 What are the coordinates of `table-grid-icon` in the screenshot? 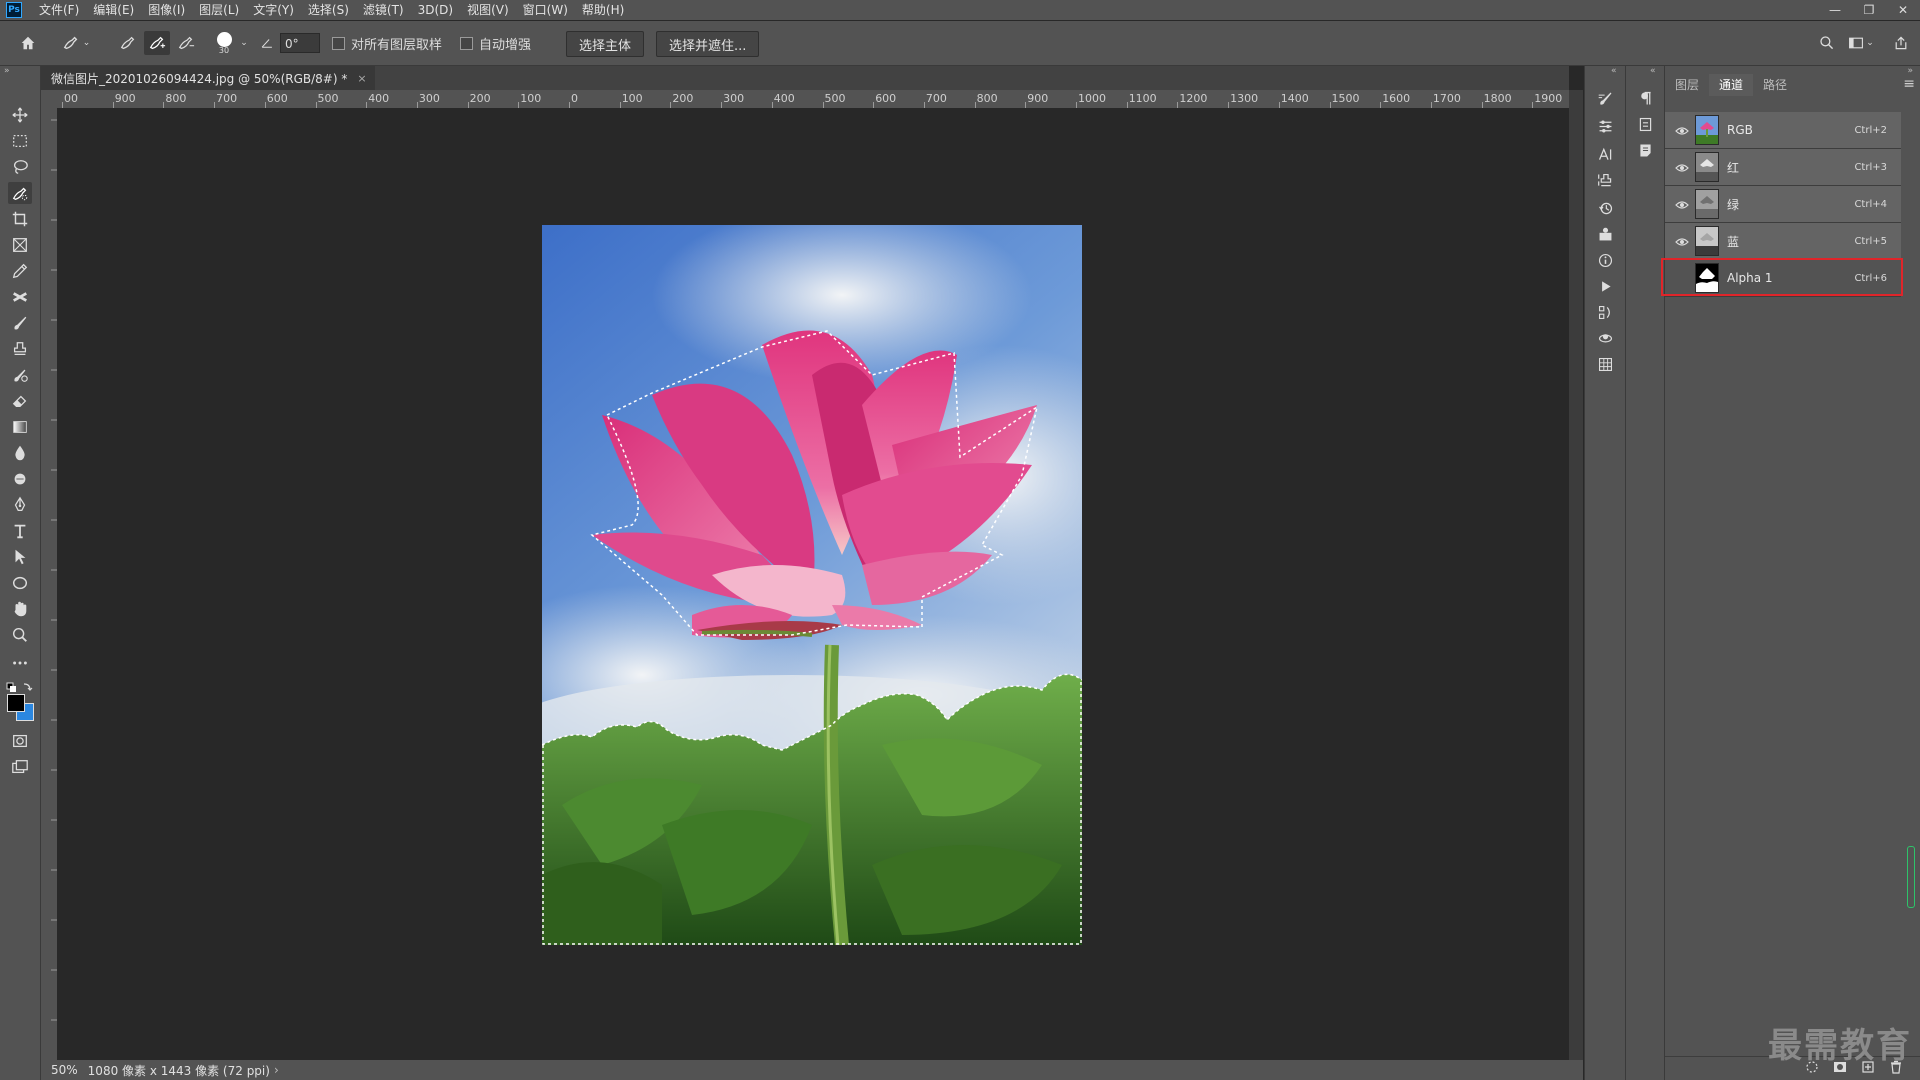 It's located at (1605, 364).